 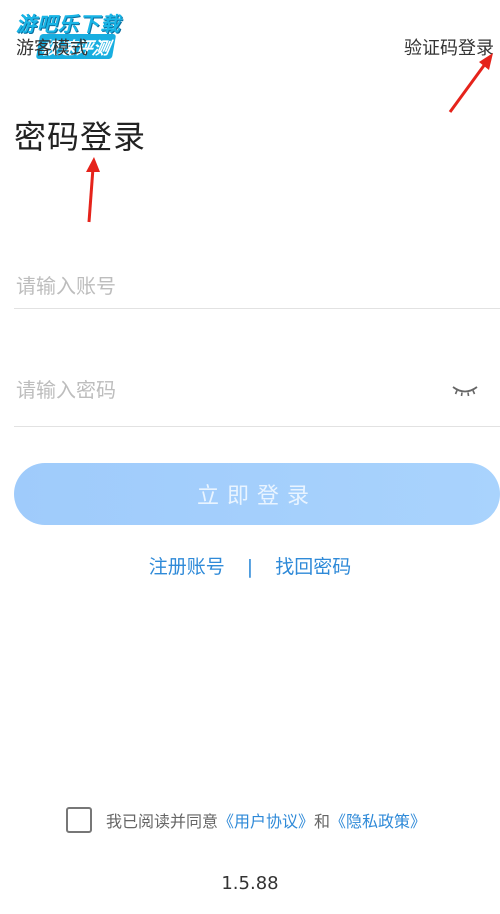 What do you see at coordinates (322, 821) in the screenshot?
I see `agreement-and: 和` at bounding box center [322, 821].